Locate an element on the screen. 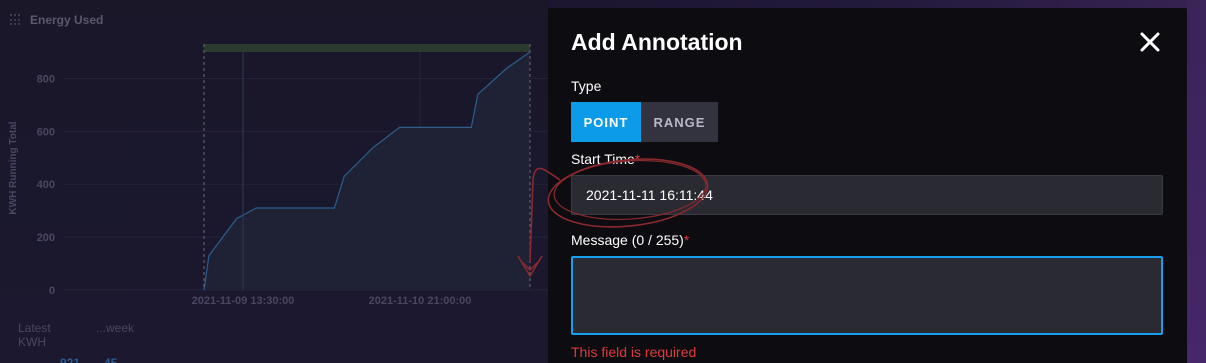 This screenshot has height=363, width=1206. legend-value-latest: 921 is located at coordinates (69, 359).